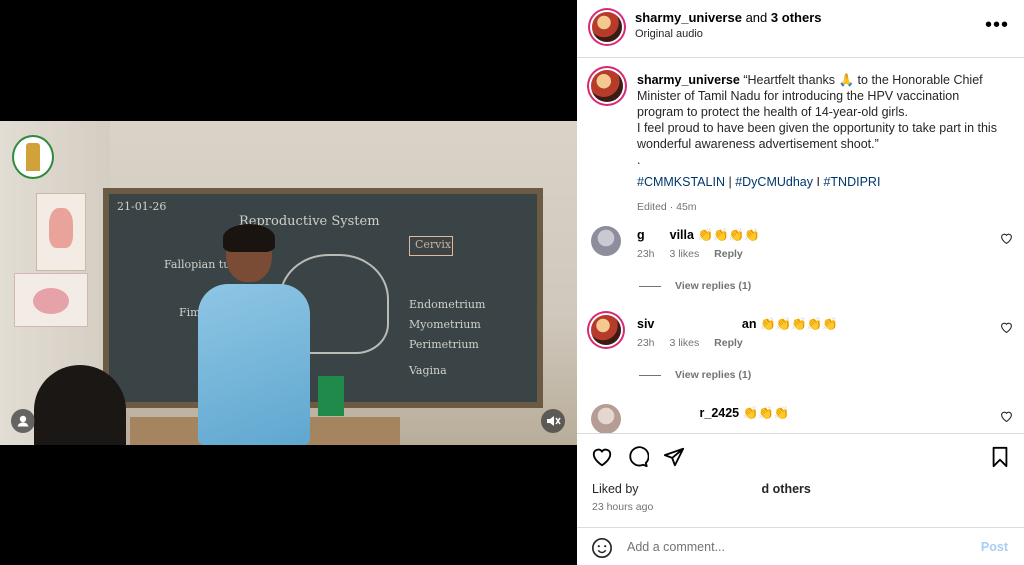  I want to click on board-label: Endometrium, so click(447, 304).